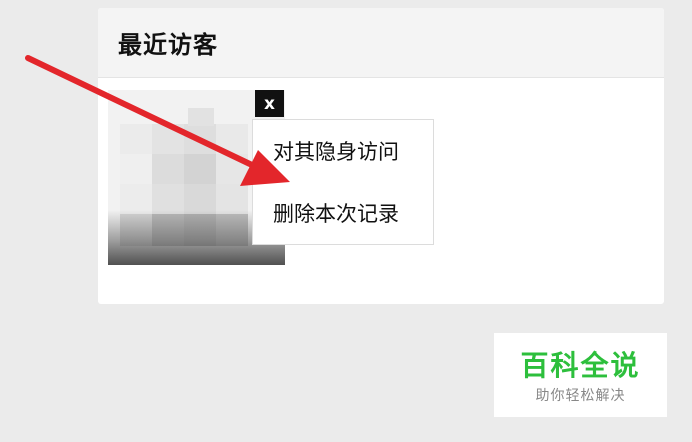 The height and width of the screenshot is (442, 692). I want to click on menu-item-label: 删除本次记录, so click(336, 214).